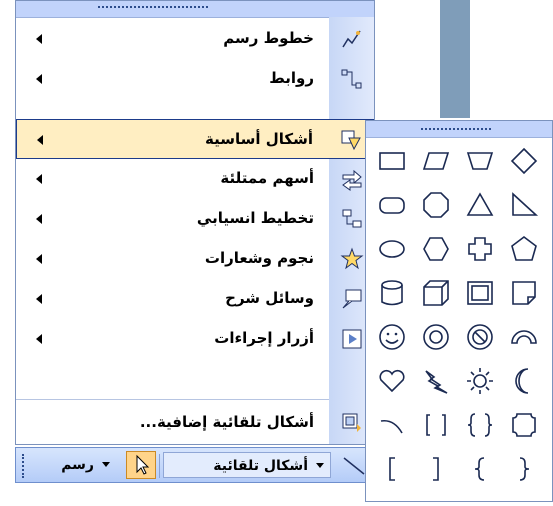 The width and height of the screenshot is (553, 506). I want to click on menu-item-basic-shapes: أشكال أساسية, so click(195, 139).